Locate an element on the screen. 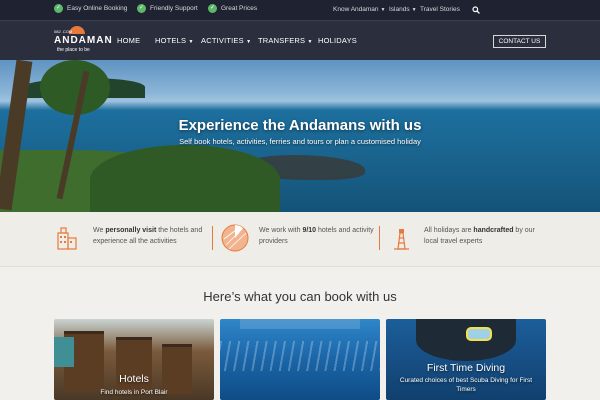 The width and height of the screenshot is (600, 400). feature-label: Easy Online Booking is located at coordinates (97, 8).